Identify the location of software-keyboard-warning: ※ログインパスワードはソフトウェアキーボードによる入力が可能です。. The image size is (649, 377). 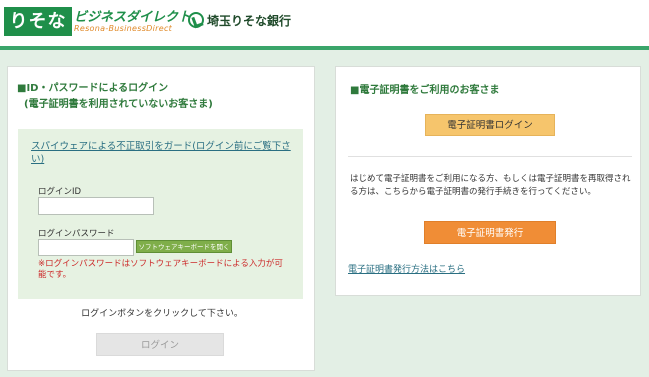
(160, 269).